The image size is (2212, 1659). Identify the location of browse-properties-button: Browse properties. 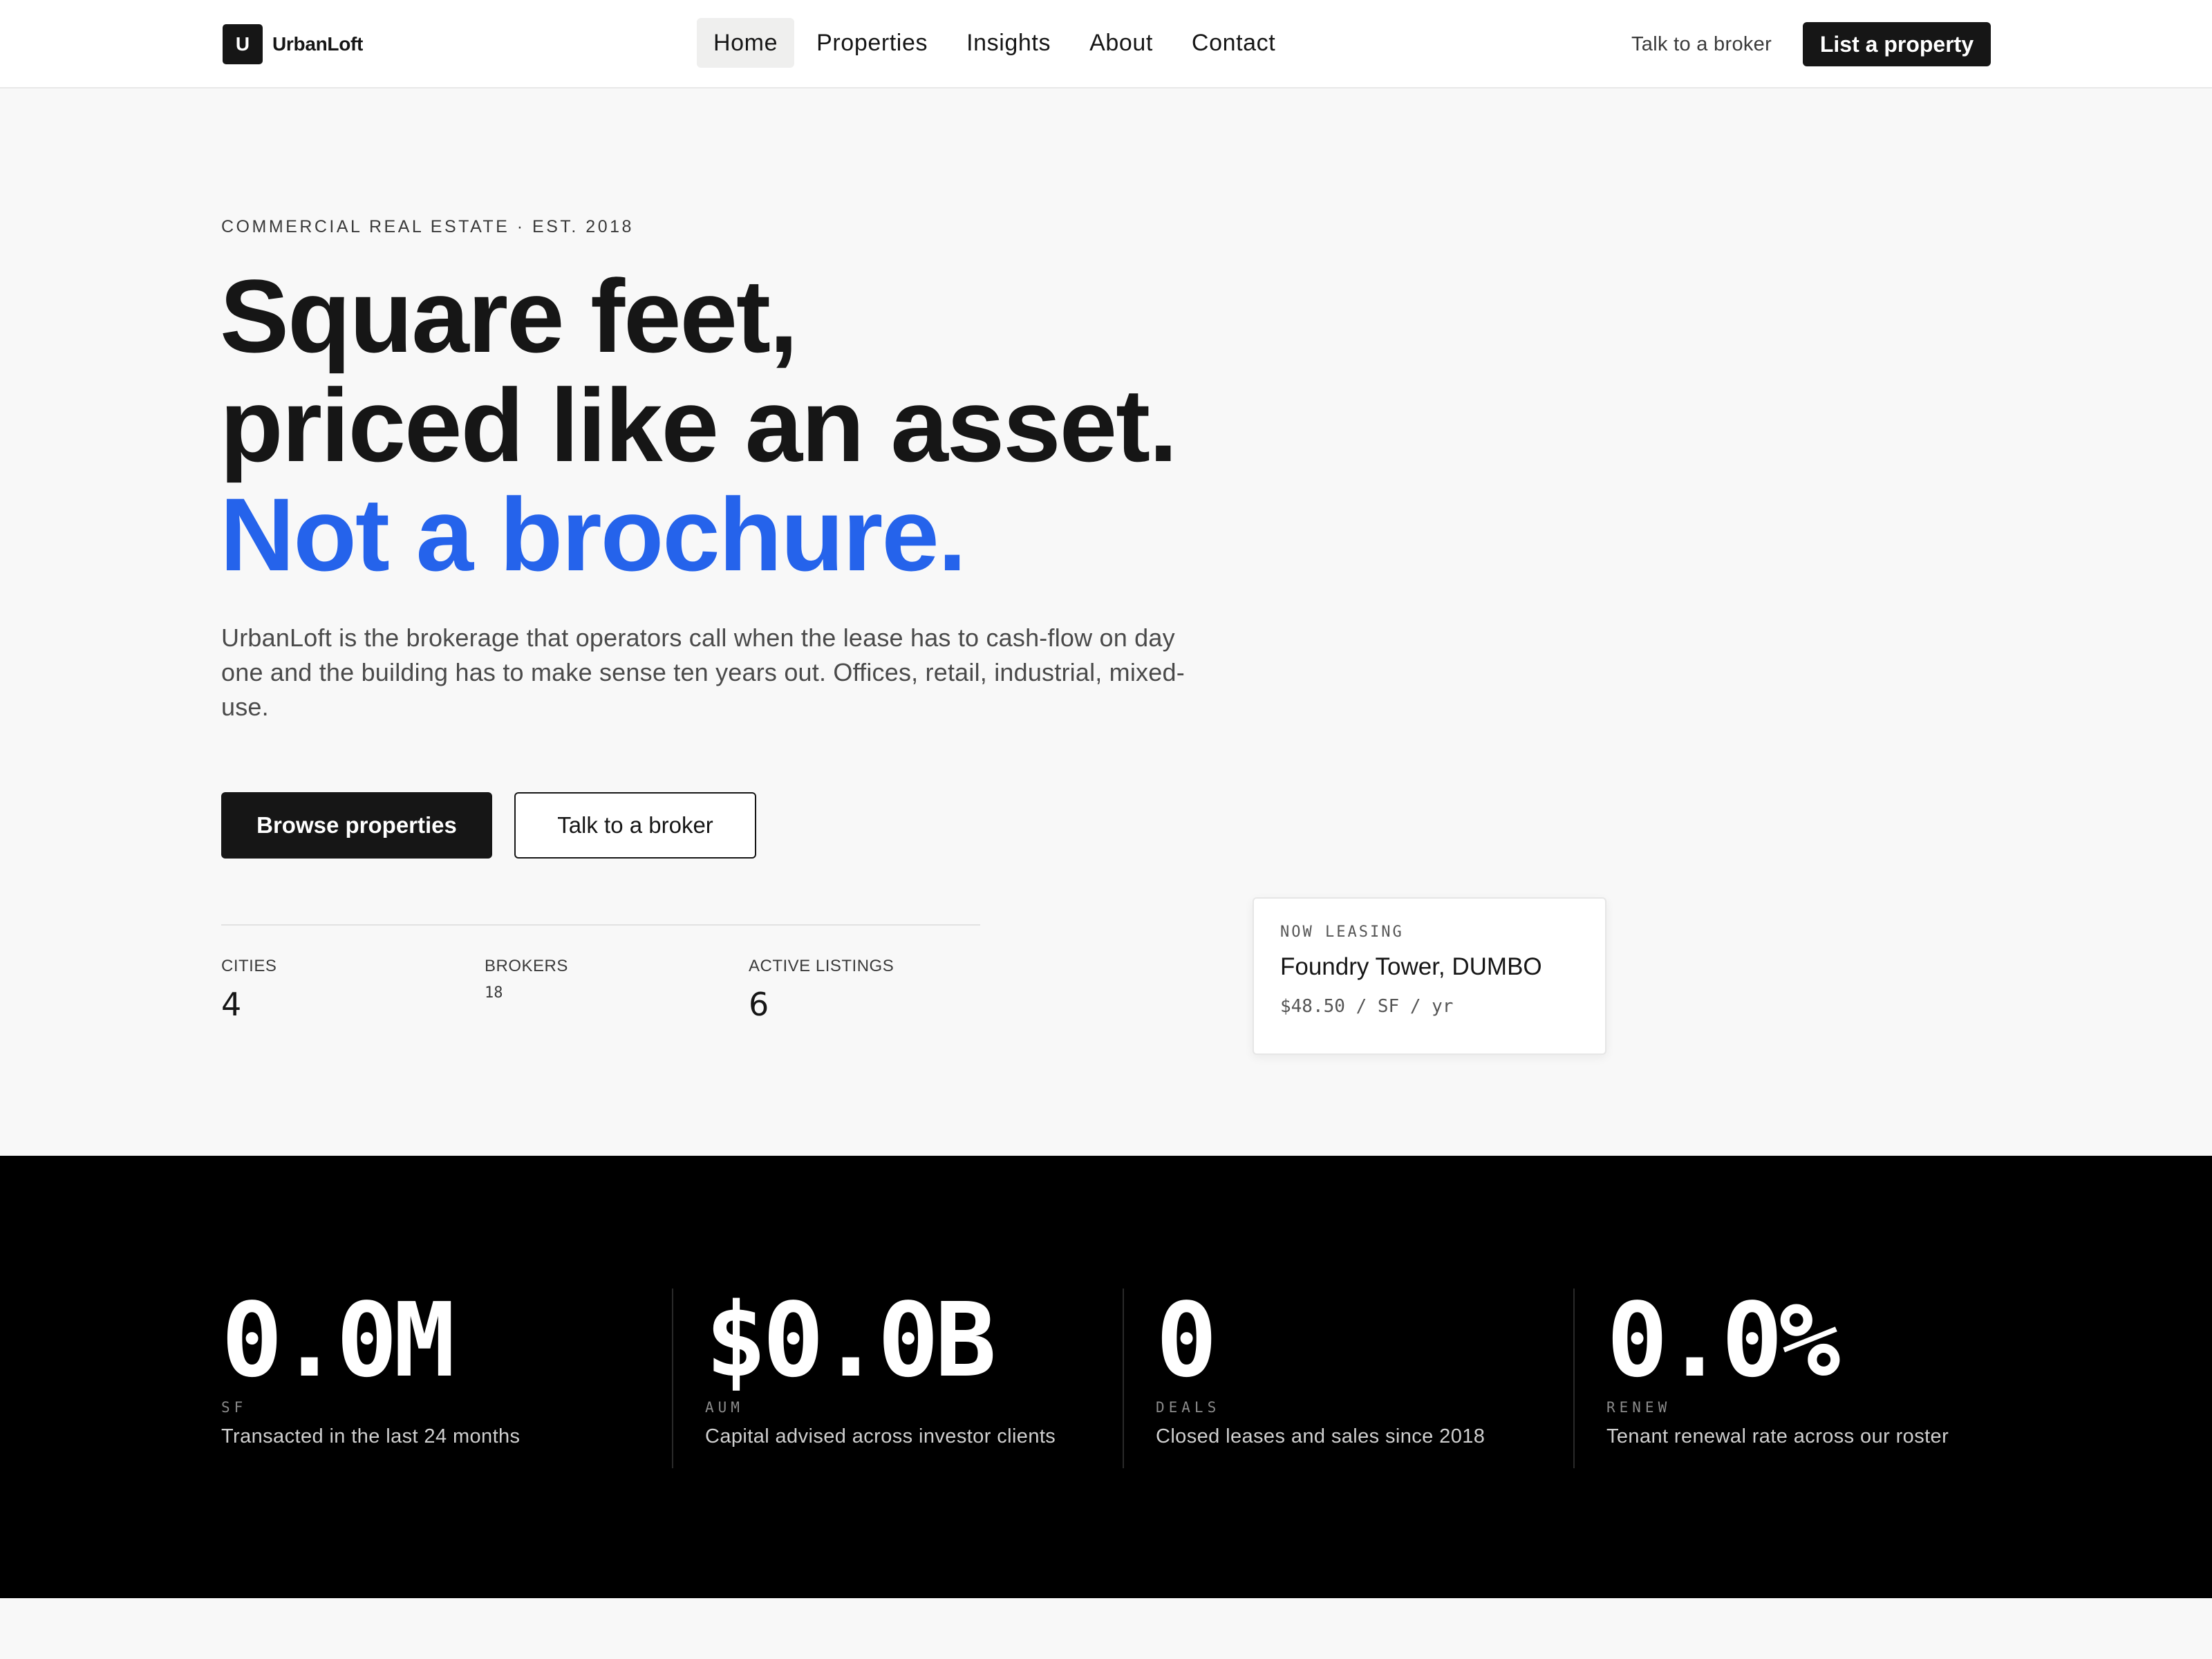
(357, 826).